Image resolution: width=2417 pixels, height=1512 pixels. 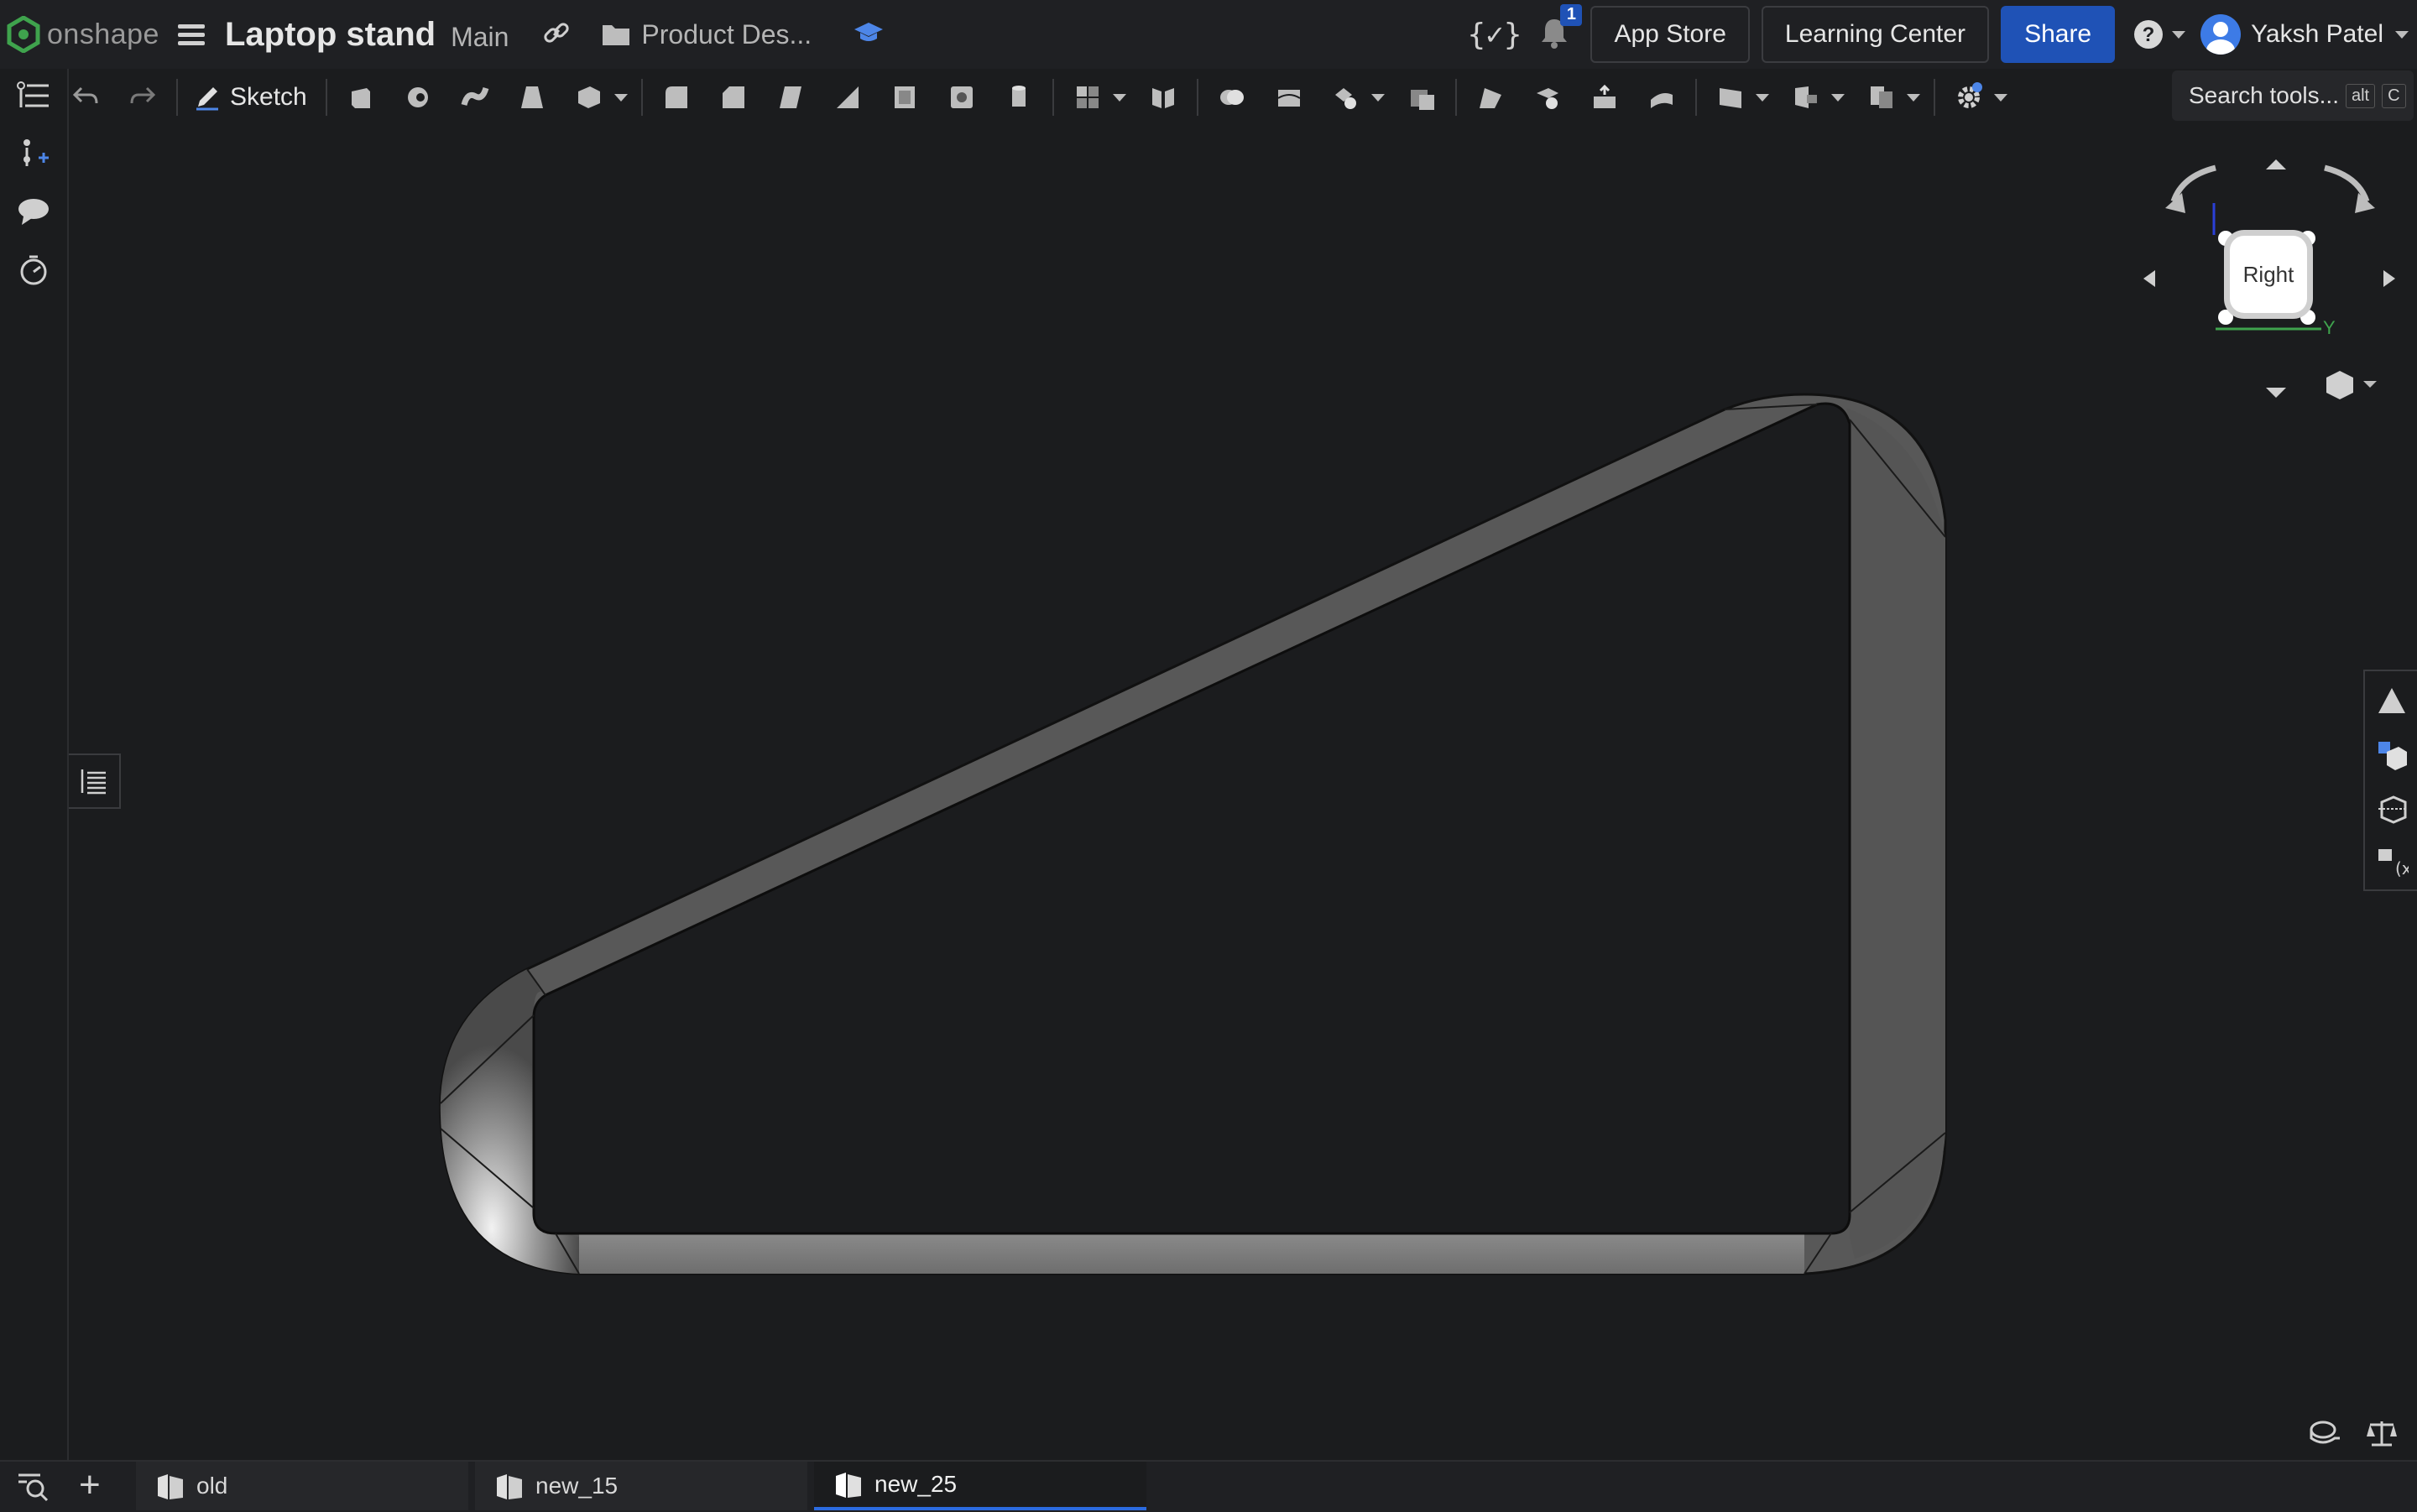 I want to click on user-menu: Yaksh Patel, so click(x=2304, y=34).